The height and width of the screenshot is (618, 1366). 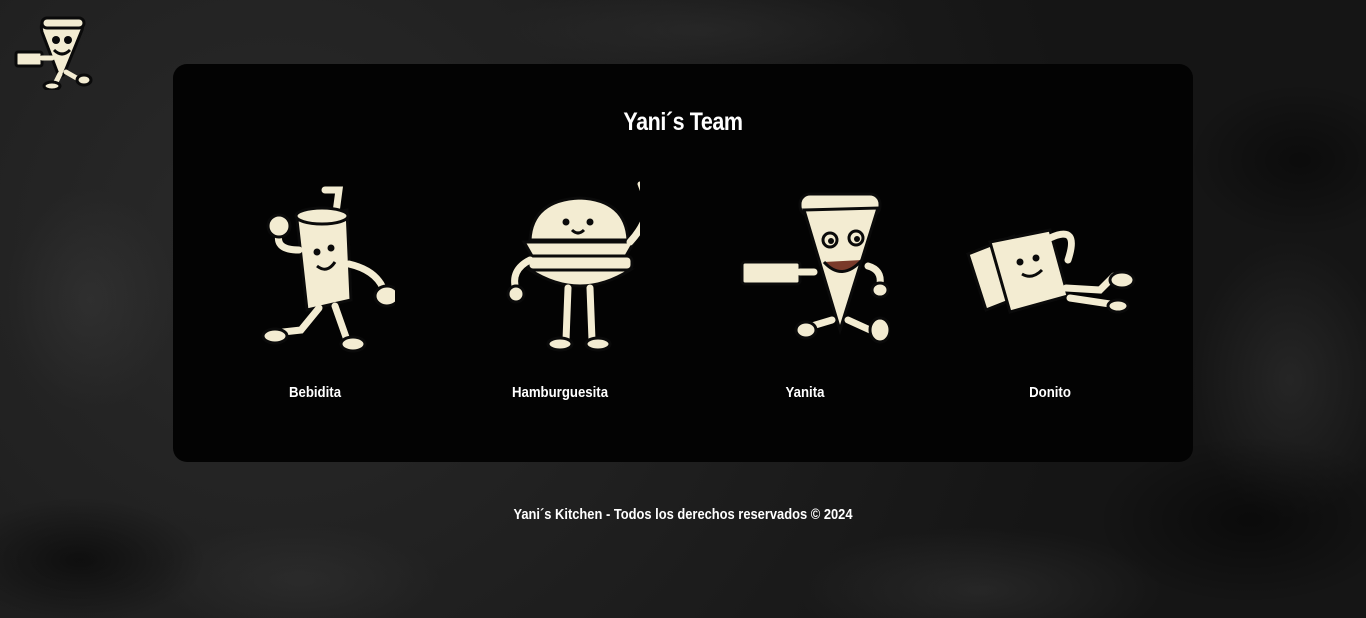 What do you see at coordinates (683, 122) in the screenshot?
I see `team-title: Yani´s Team` at bounding box center [683, 122].